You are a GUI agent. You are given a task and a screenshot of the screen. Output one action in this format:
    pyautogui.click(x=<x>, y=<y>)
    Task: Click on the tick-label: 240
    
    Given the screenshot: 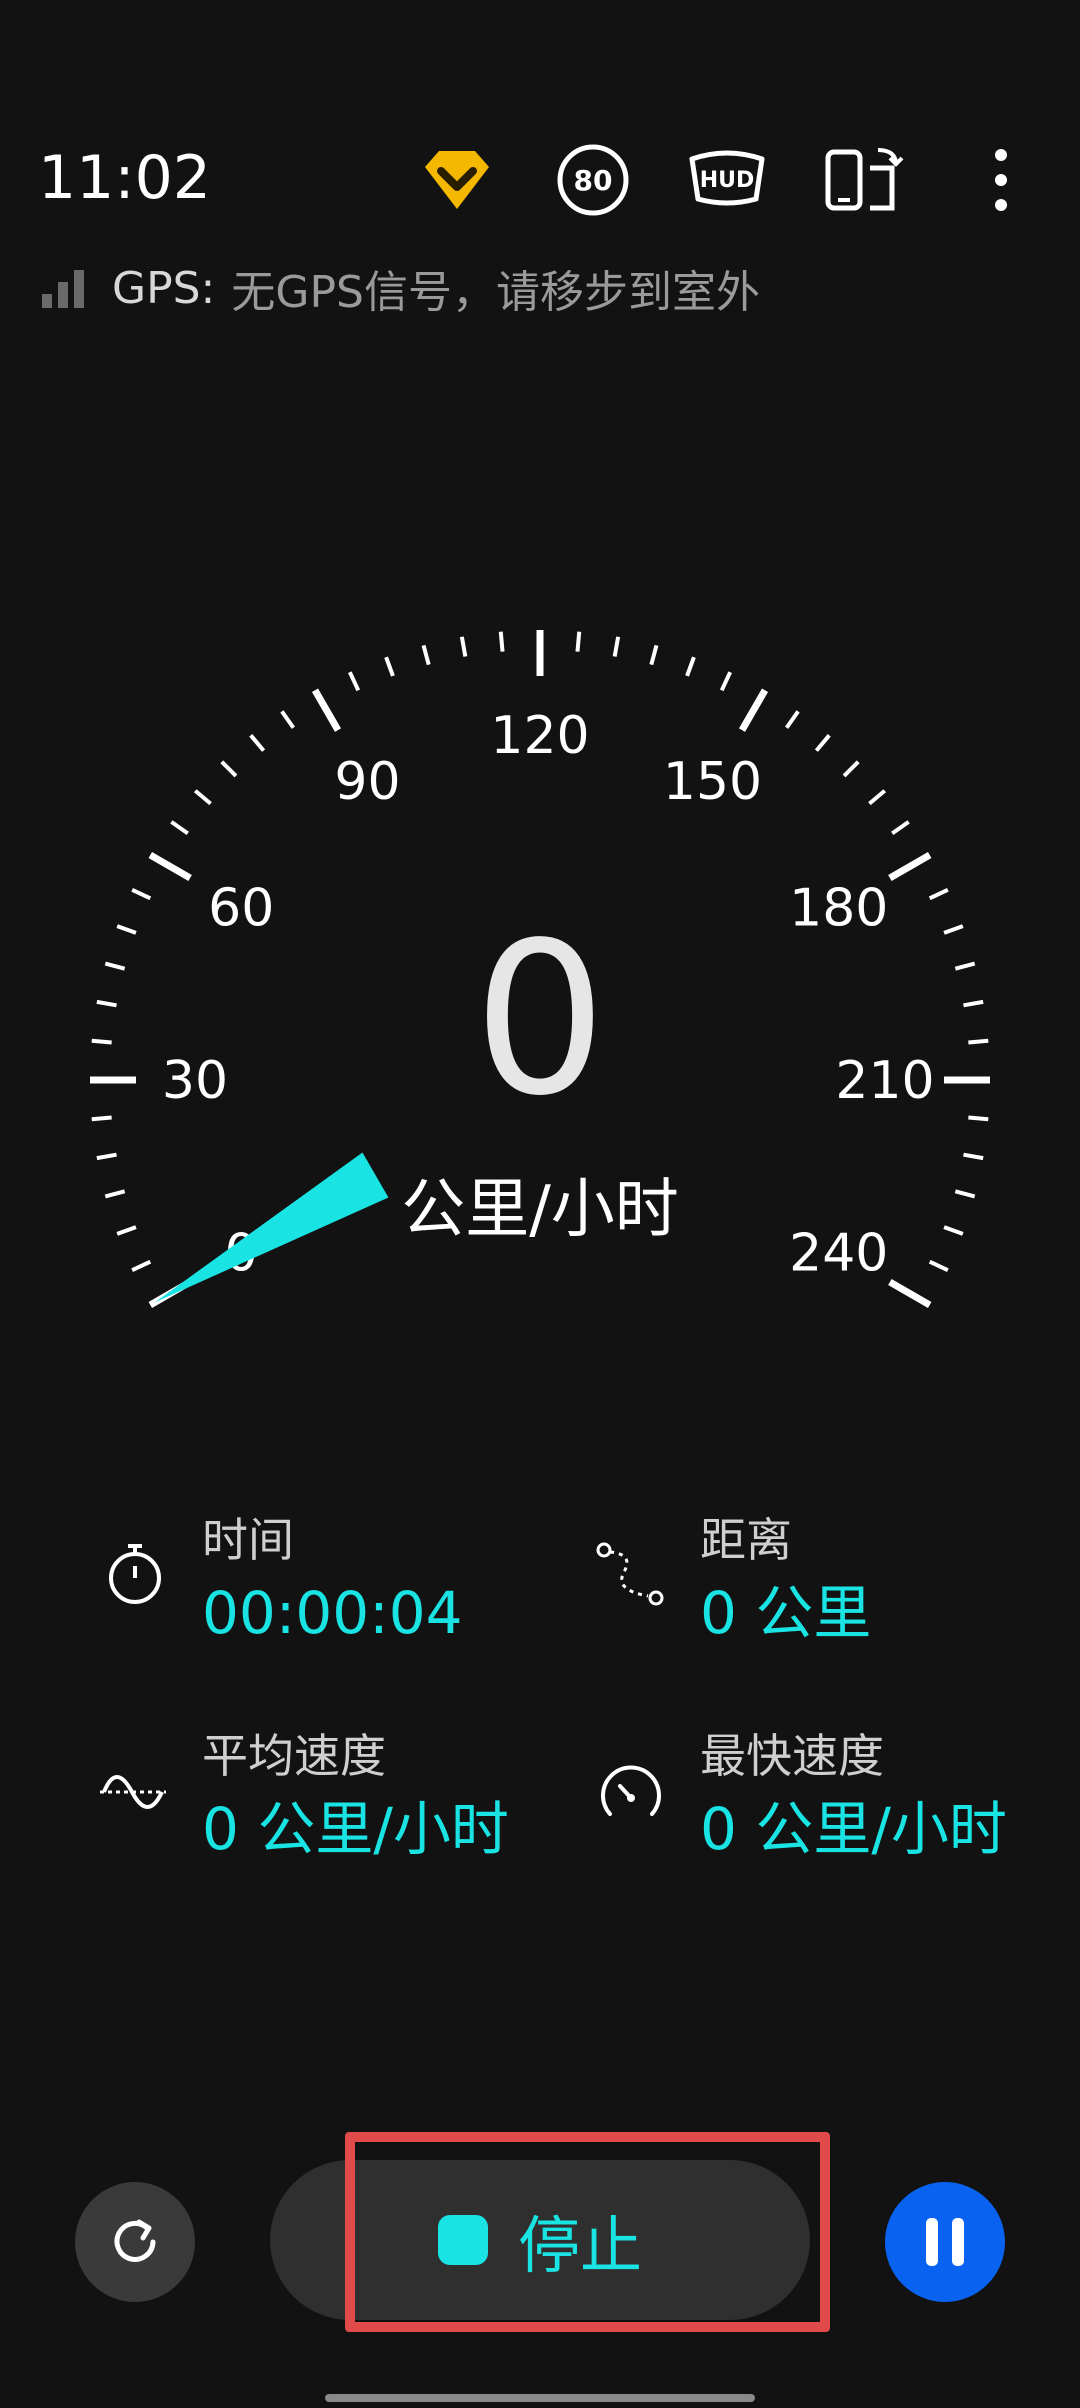 What is the action you would take?
    pyautogui.click(x=838, y=1254)
    